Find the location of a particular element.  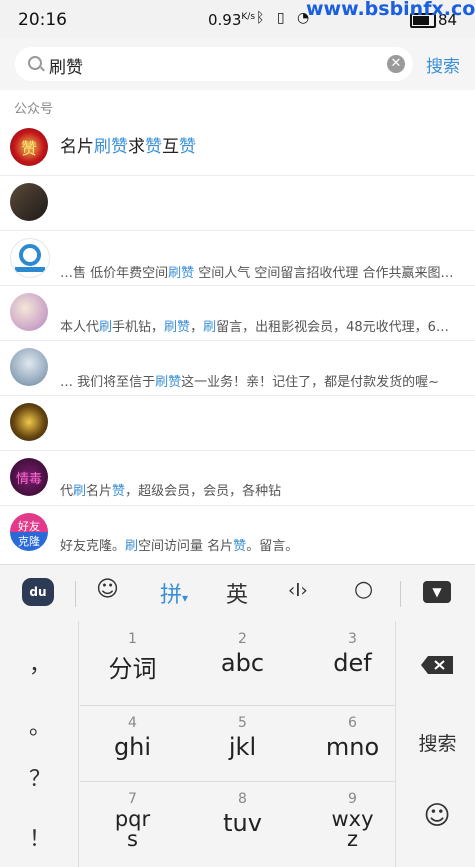

vibrate-icon: ▯ is located at coordinates (282, 18).